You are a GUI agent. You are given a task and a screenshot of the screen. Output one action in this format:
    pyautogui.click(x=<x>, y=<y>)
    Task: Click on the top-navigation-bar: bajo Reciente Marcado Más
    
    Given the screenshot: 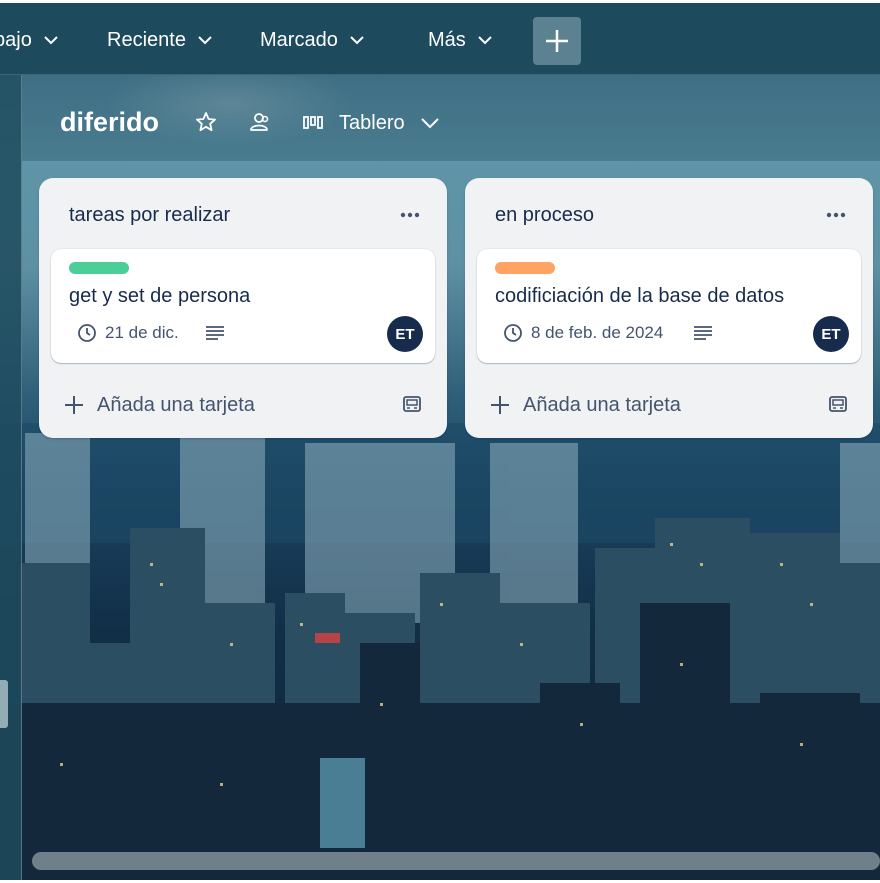 What is the action you would take?
    pyautogui.click(x=440, y=39)
    